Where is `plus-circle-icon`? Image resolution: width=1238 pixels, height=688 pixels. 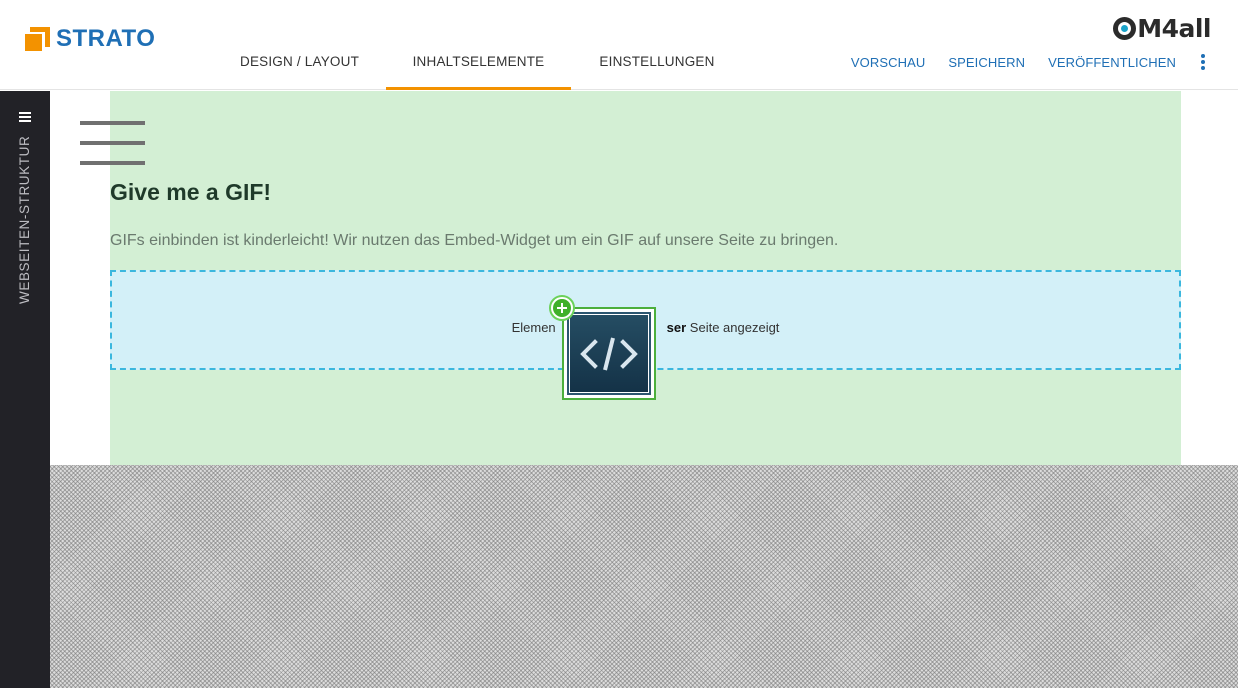
plus-circle-icon is located at coordinates (562, 308).